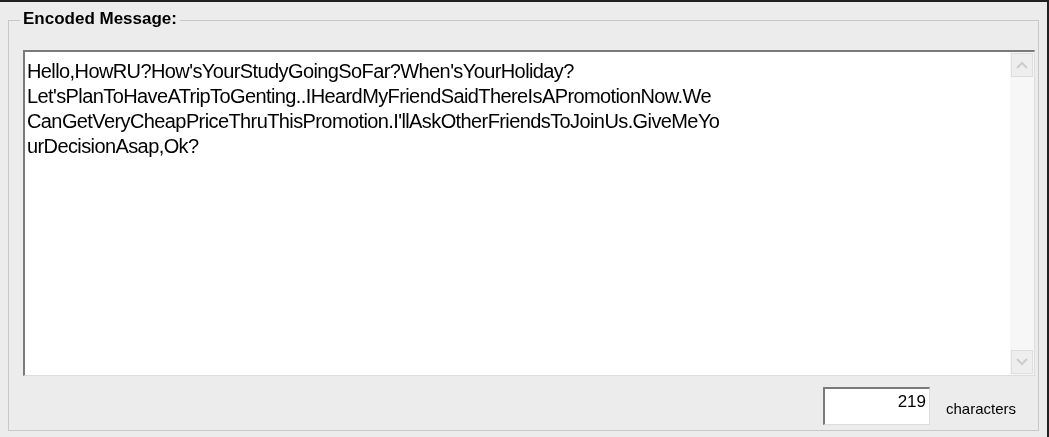 The width and height of the screenshot is (1049, 437). I want to click on message-line: CanGetVeryCheapPriceThruThisPromotion.I'llAskOtherFriendsToJoinUs.GiveMeYo, so click(374, 121).